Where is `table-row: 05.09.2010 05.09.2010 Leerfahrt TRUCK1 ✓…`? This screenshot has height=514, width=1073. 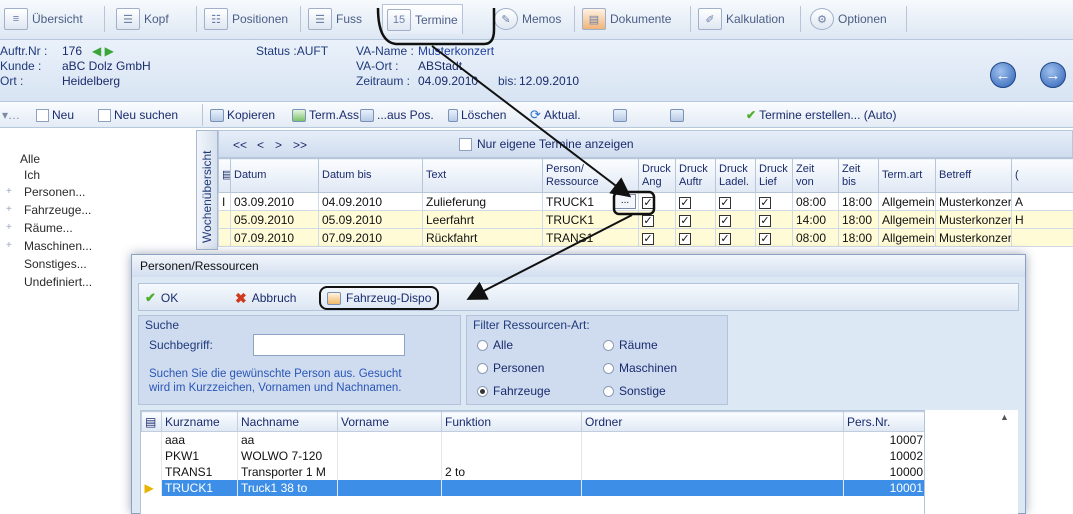
table-row: 05.09.2010 05.09.2010 Leerfahrt TRUCK1 ✓… is located at coordinates (645, 219).